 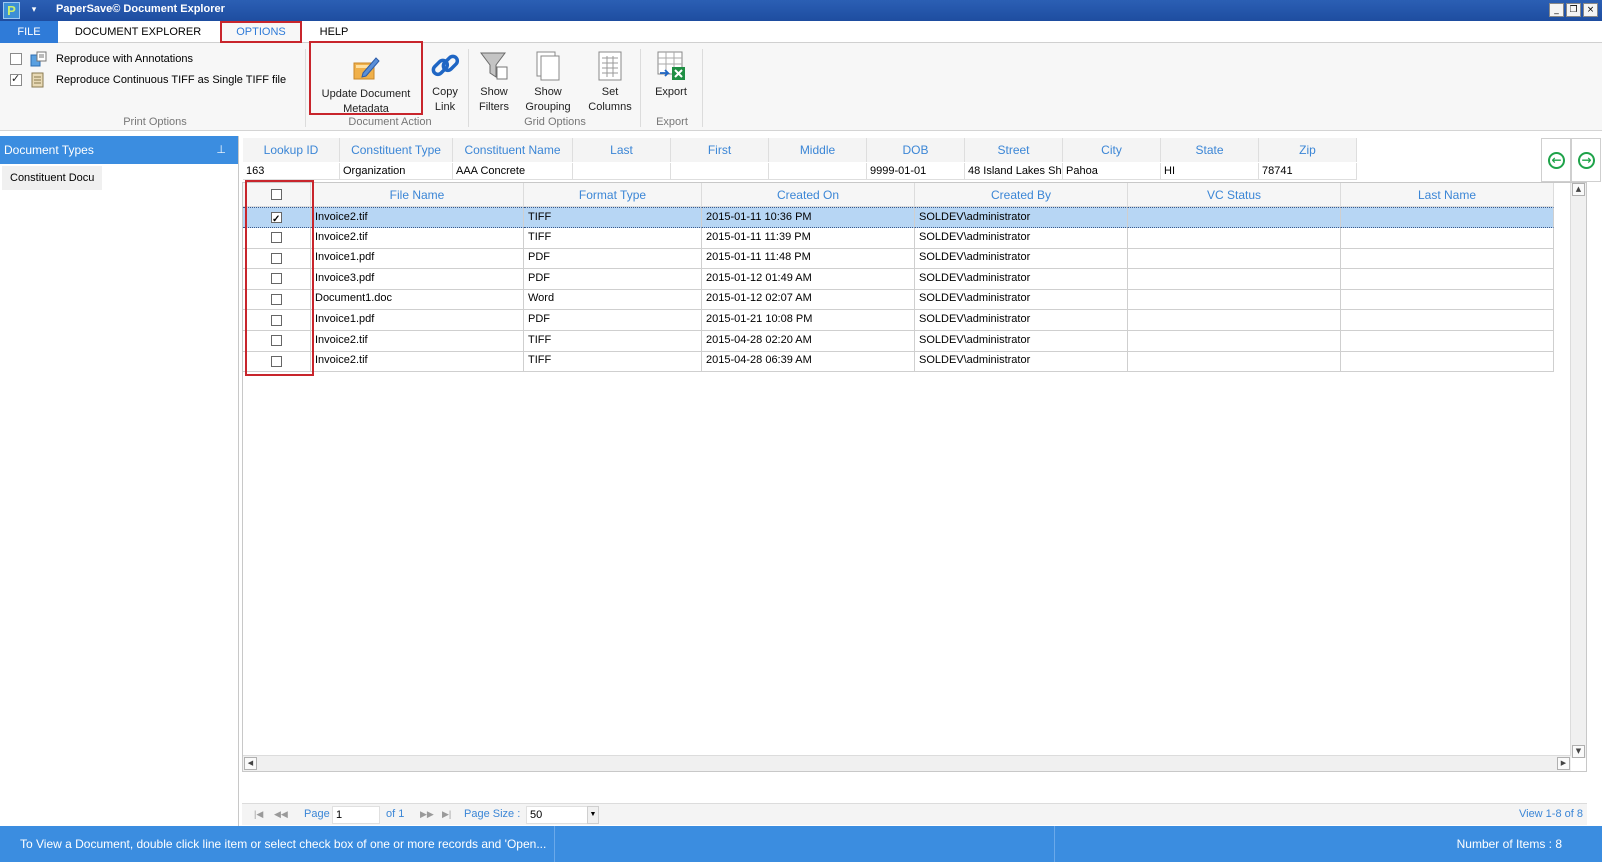 What do you see at coordinates (1021, 195) in the screenshot?
I see `grid-column-header: Created By` at bounding box center [1021, 195].